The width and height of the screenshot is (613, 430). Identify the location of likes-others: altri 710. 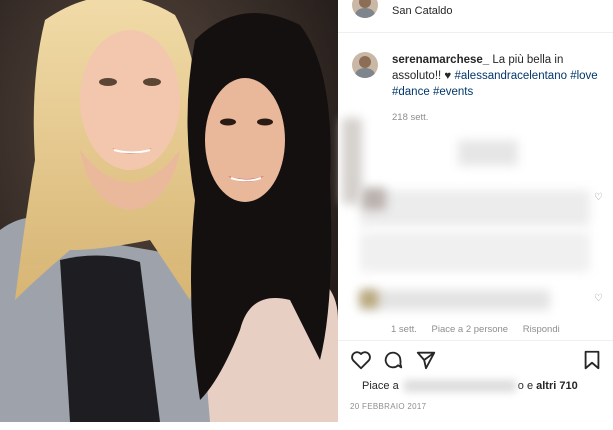
(557, 386).